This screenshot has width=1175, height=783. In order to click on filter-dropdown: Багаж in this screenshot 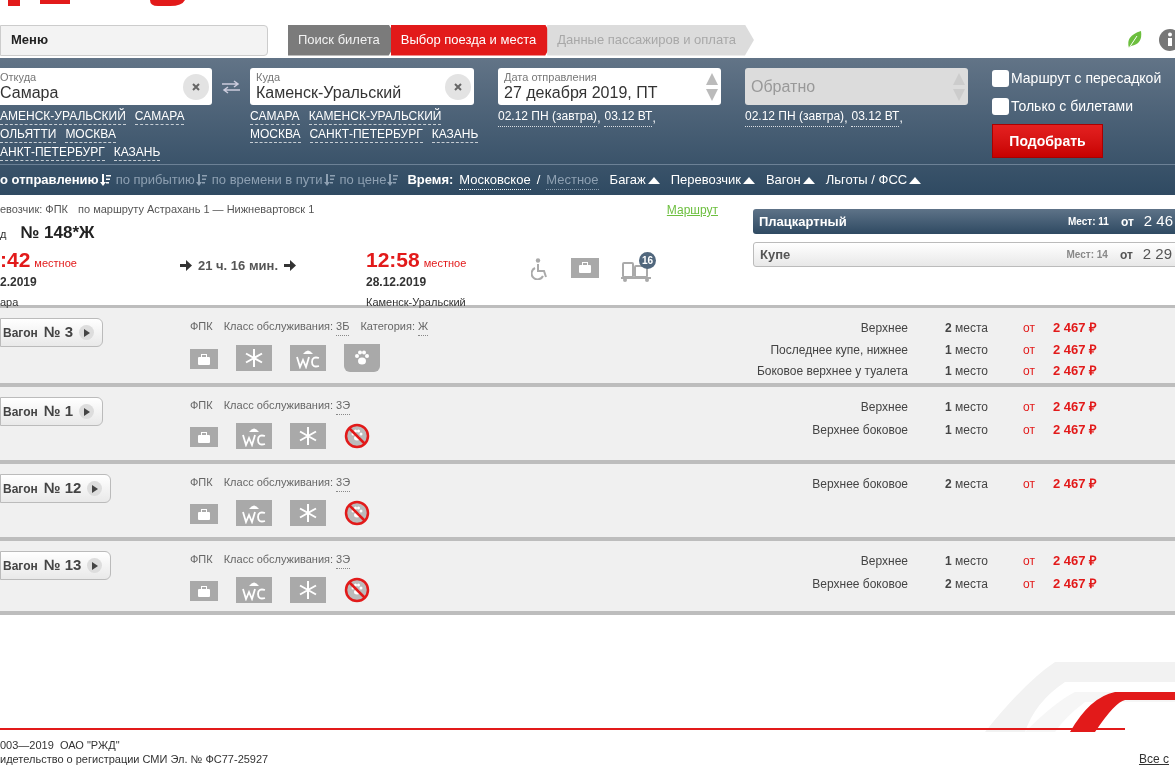, I will do `click(634, 180)`.